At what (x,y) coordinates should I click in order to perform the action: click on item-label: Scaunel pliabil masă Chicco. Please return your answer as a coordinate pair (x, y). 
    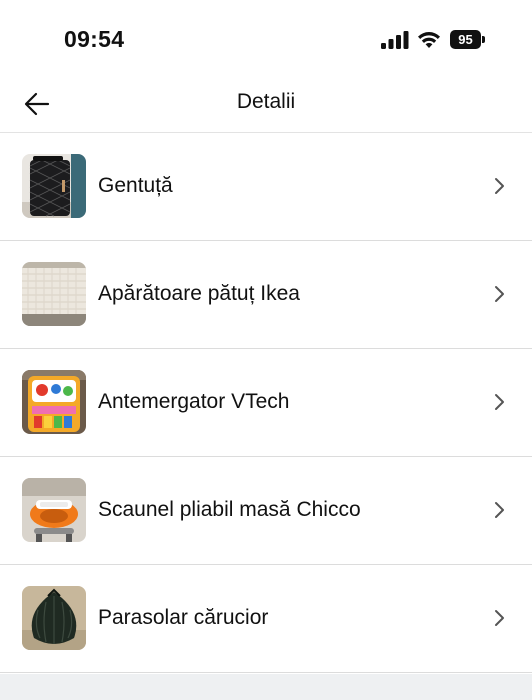
    Looking at the image, I should click on (229, 509).